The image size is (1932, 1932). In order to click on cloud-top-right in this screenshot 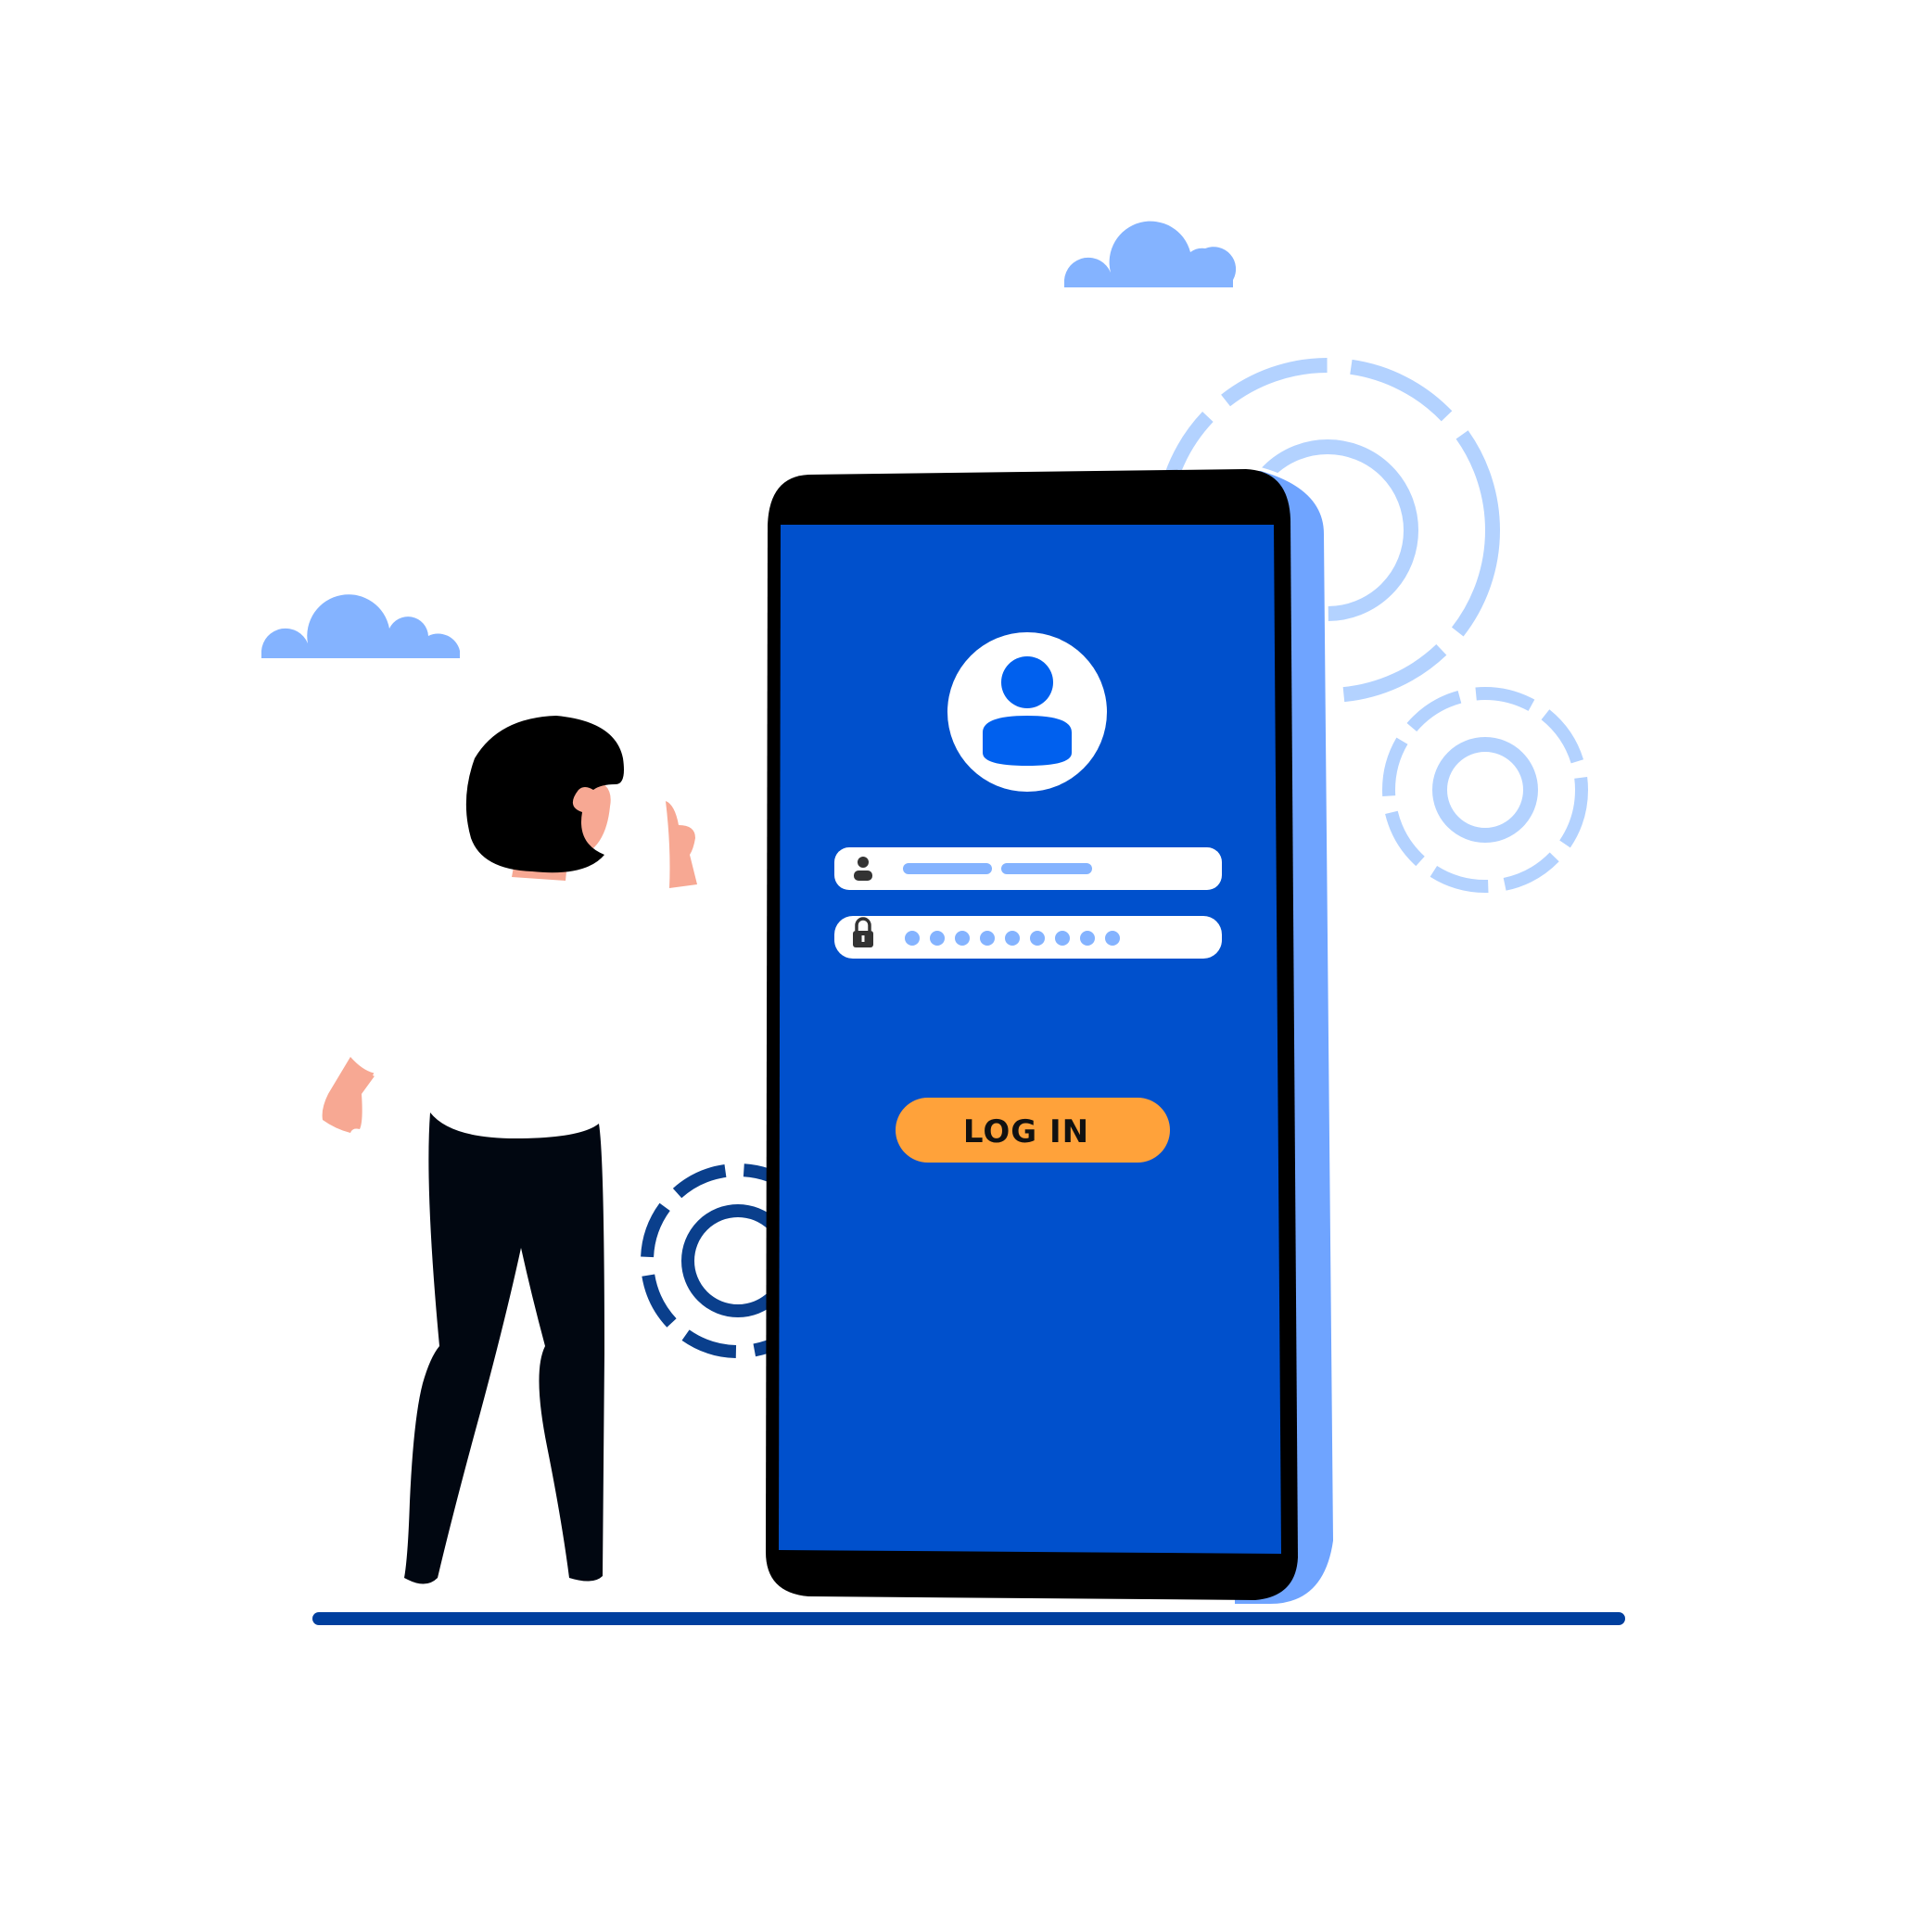, I will do `click(1150, 254)`.